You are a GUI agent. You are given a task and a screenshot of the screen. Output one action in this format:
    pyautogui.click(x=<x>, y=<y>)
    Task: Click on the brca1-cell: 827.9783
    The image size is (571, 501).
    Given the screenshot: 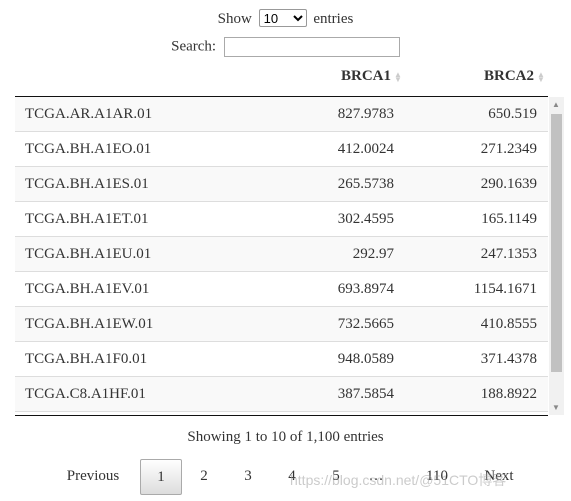 What is the action you would take?
    pyautogui.click(x=365, y=114)
    